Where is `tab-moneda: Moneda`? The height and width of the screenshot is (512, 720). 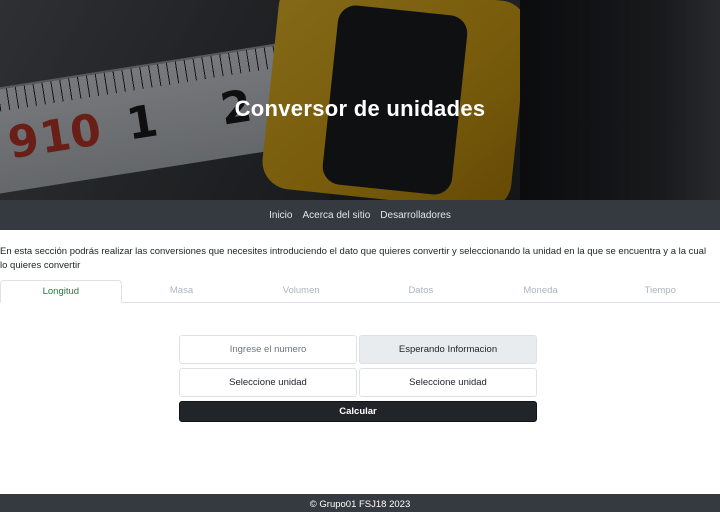
tab-moneda: Moneda is located at coordinates (541, 291).